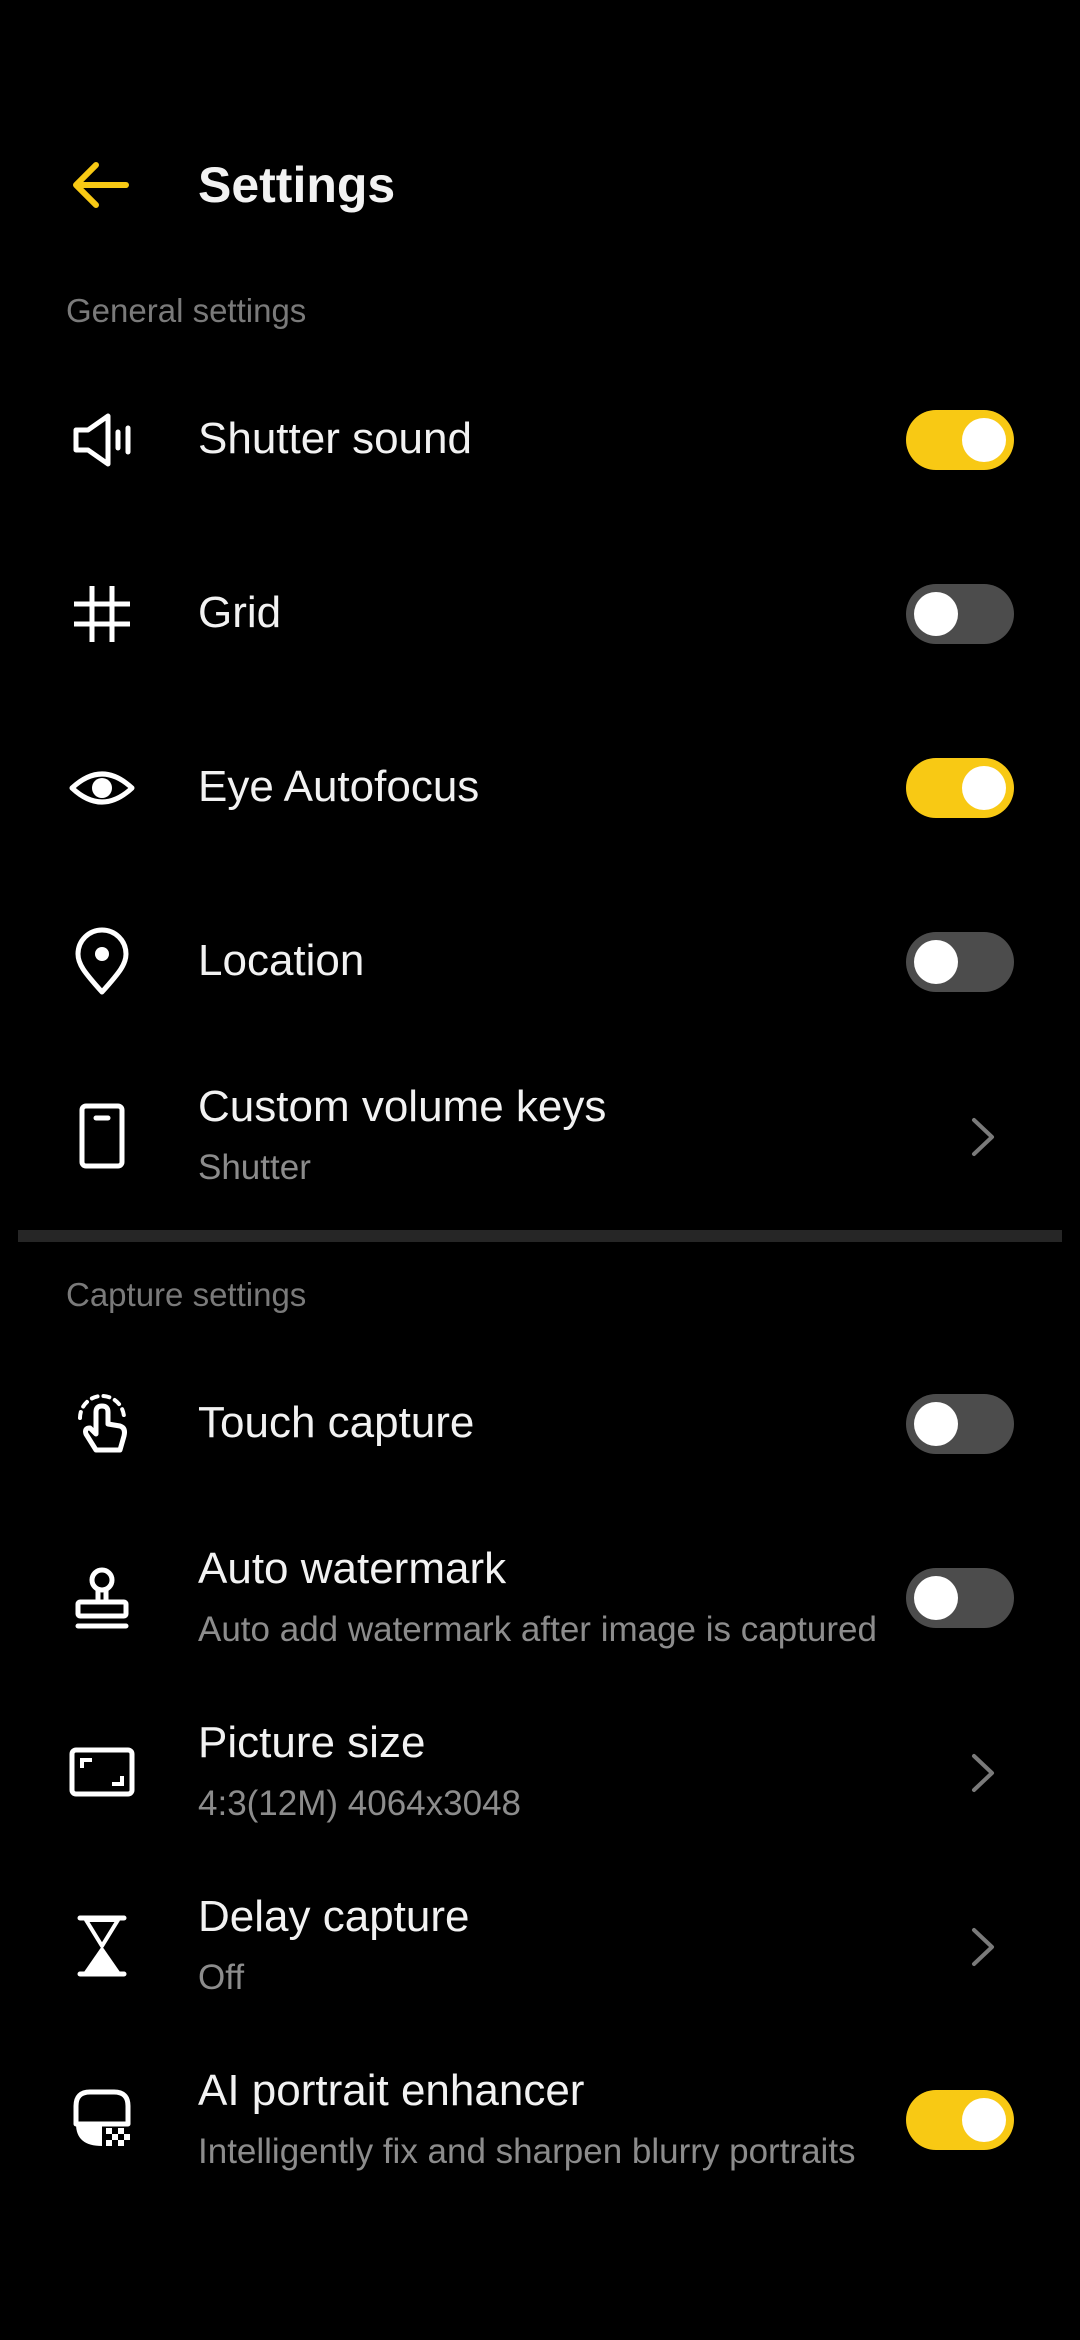 This screenshot has height=2340, width=1080. Describe the element at coordinates (540, 1947) in the screenshot. I see `setting-delay-capture: Delay capture Off` at that location.